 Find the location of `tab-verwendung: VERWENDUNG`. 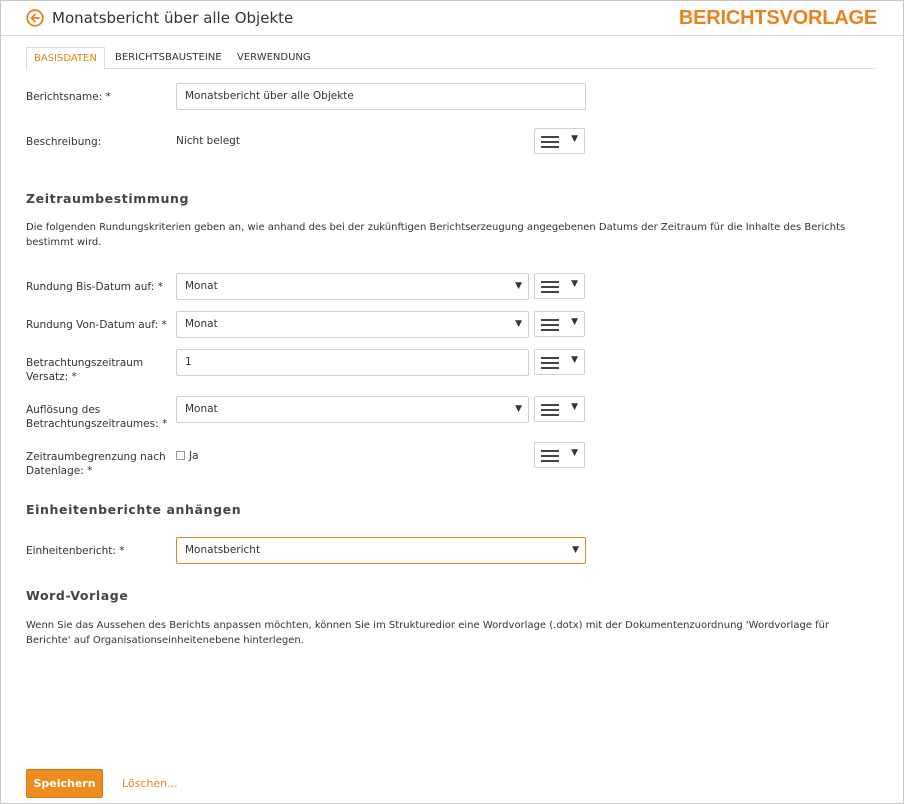

tab-verwendung: VERWENDUNG is located at coordinates (274, 58).